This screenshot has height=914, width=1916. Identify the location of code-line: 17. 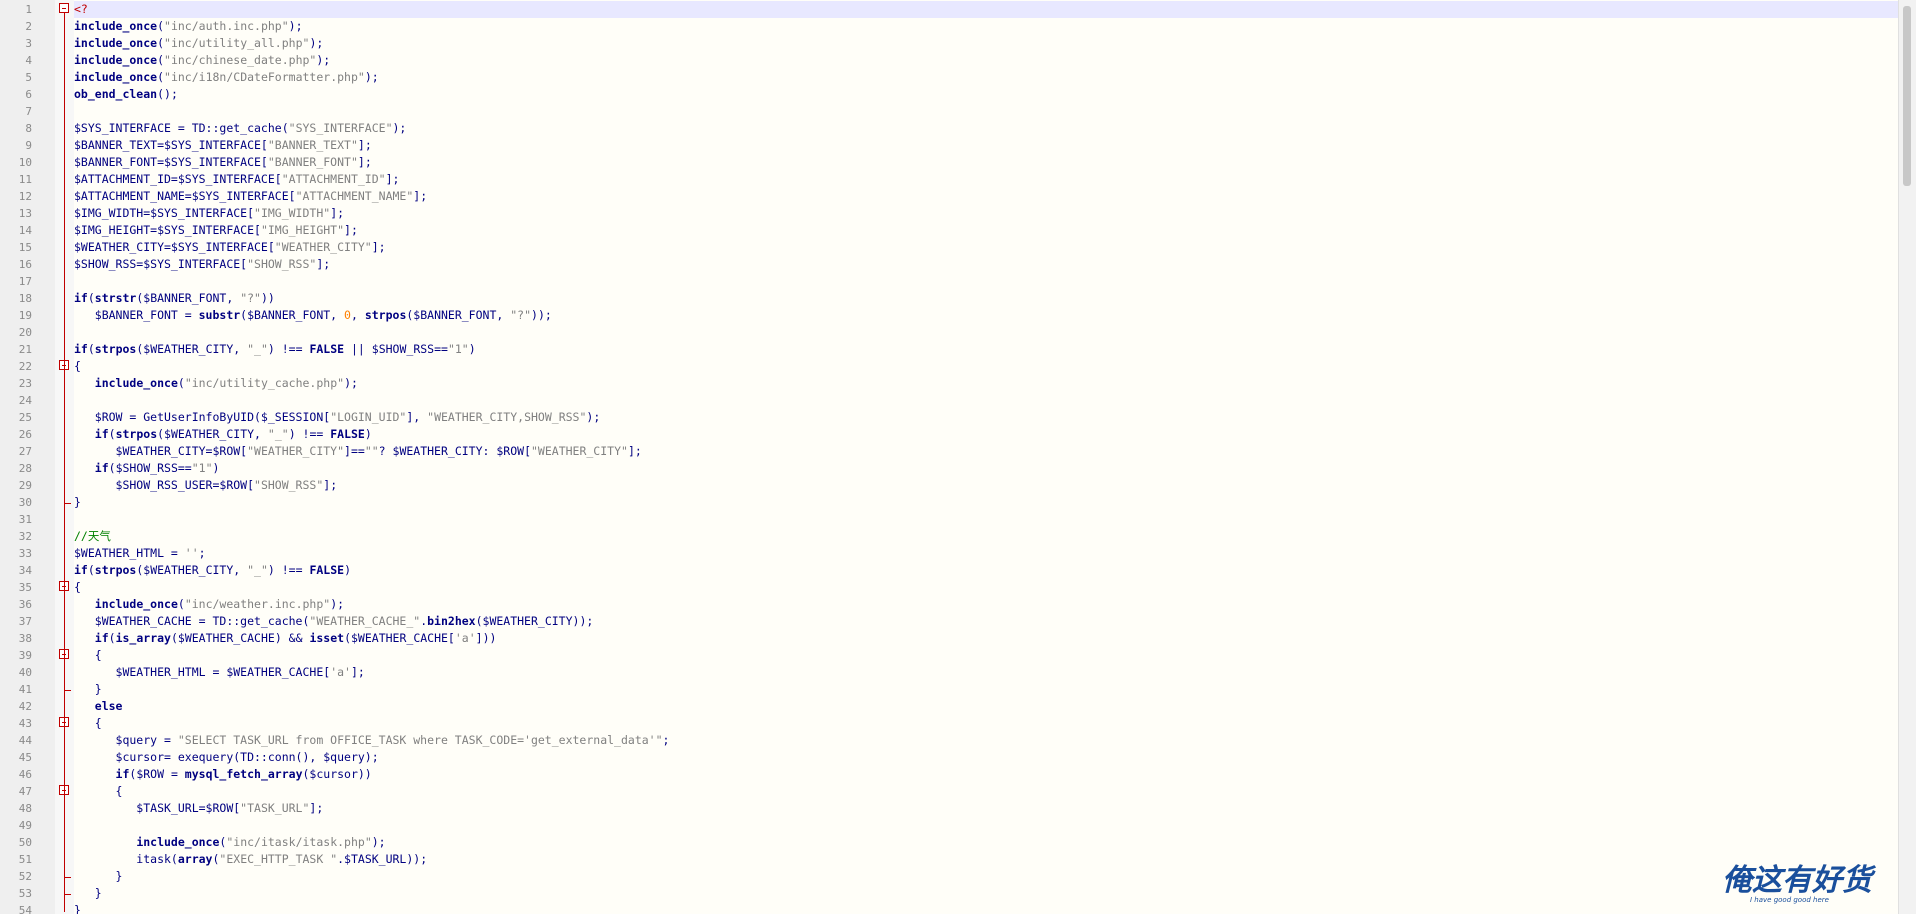
(967, 281).